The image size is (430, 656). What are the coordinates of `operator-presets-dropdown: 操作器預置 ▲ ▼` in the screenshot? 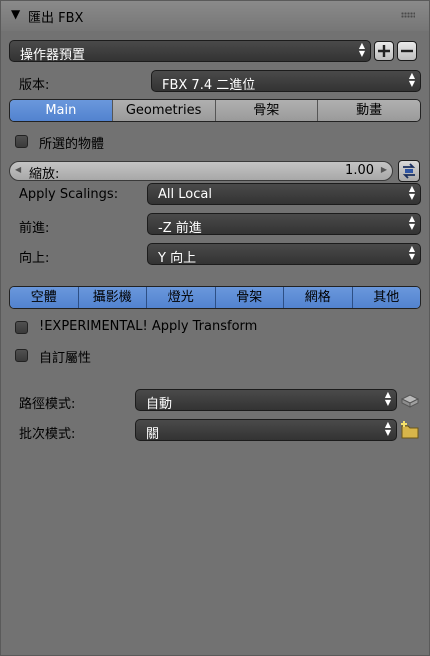 It's located at (190, 51).